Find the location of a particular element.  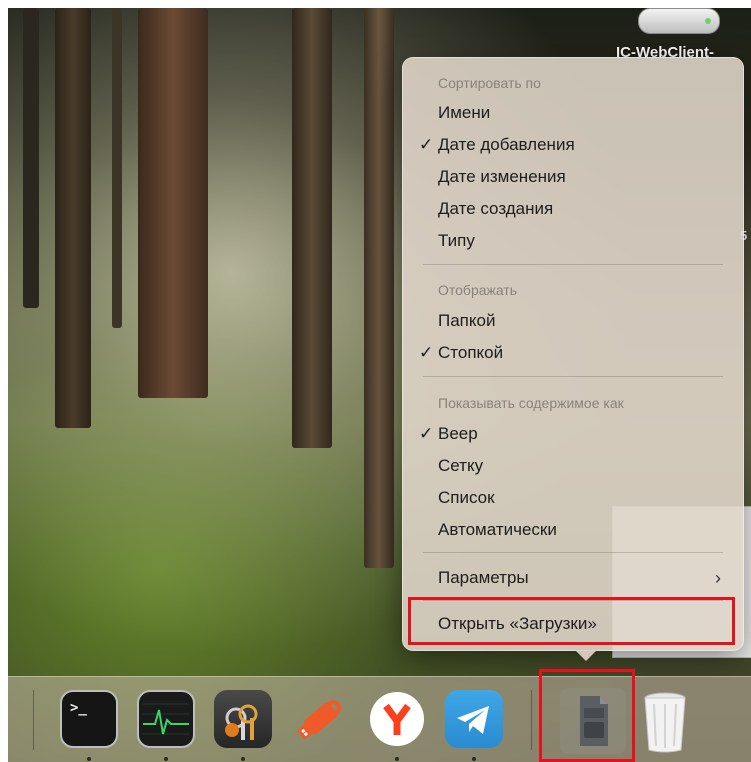

menu-item-label: Дате добавления is located at coordinates (506, 144).